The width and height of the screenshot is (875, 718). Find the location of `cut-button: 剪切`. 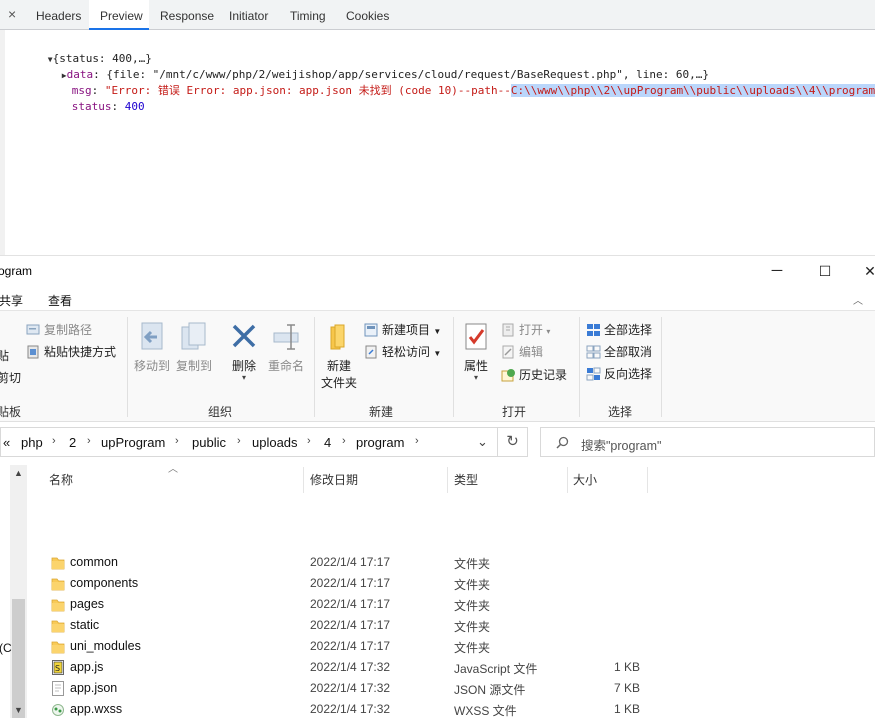

cut-button: 剪切 is located at coordinates (10, 377).